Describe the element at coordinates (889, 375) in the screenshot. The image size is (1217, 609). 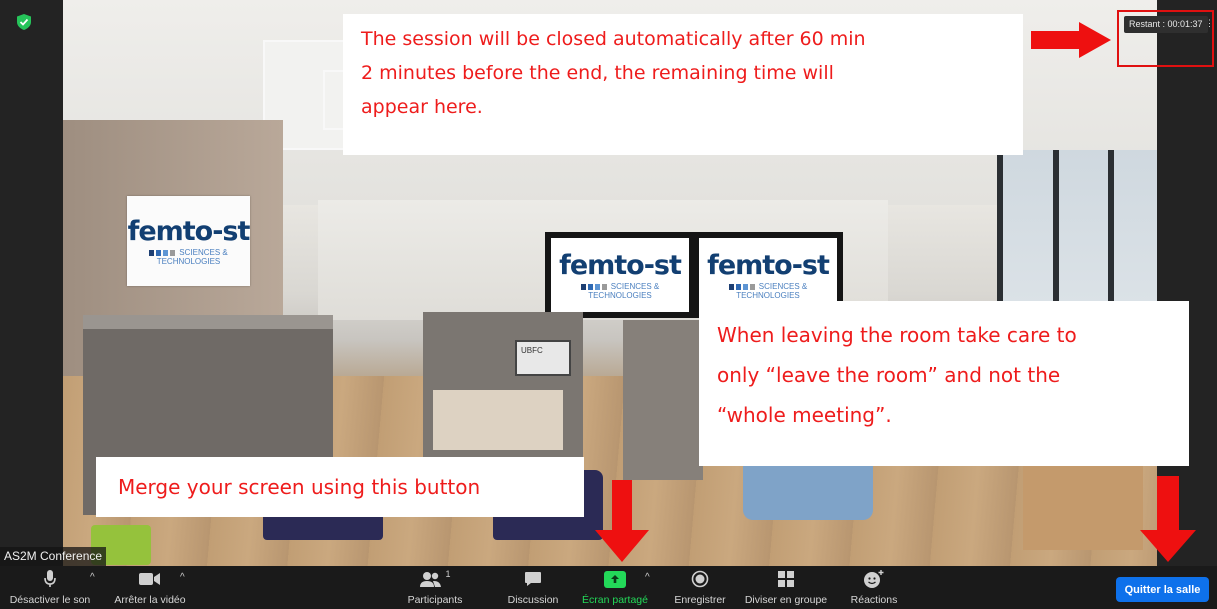
I see `note-line: only “leave the room” and not the` at that location.